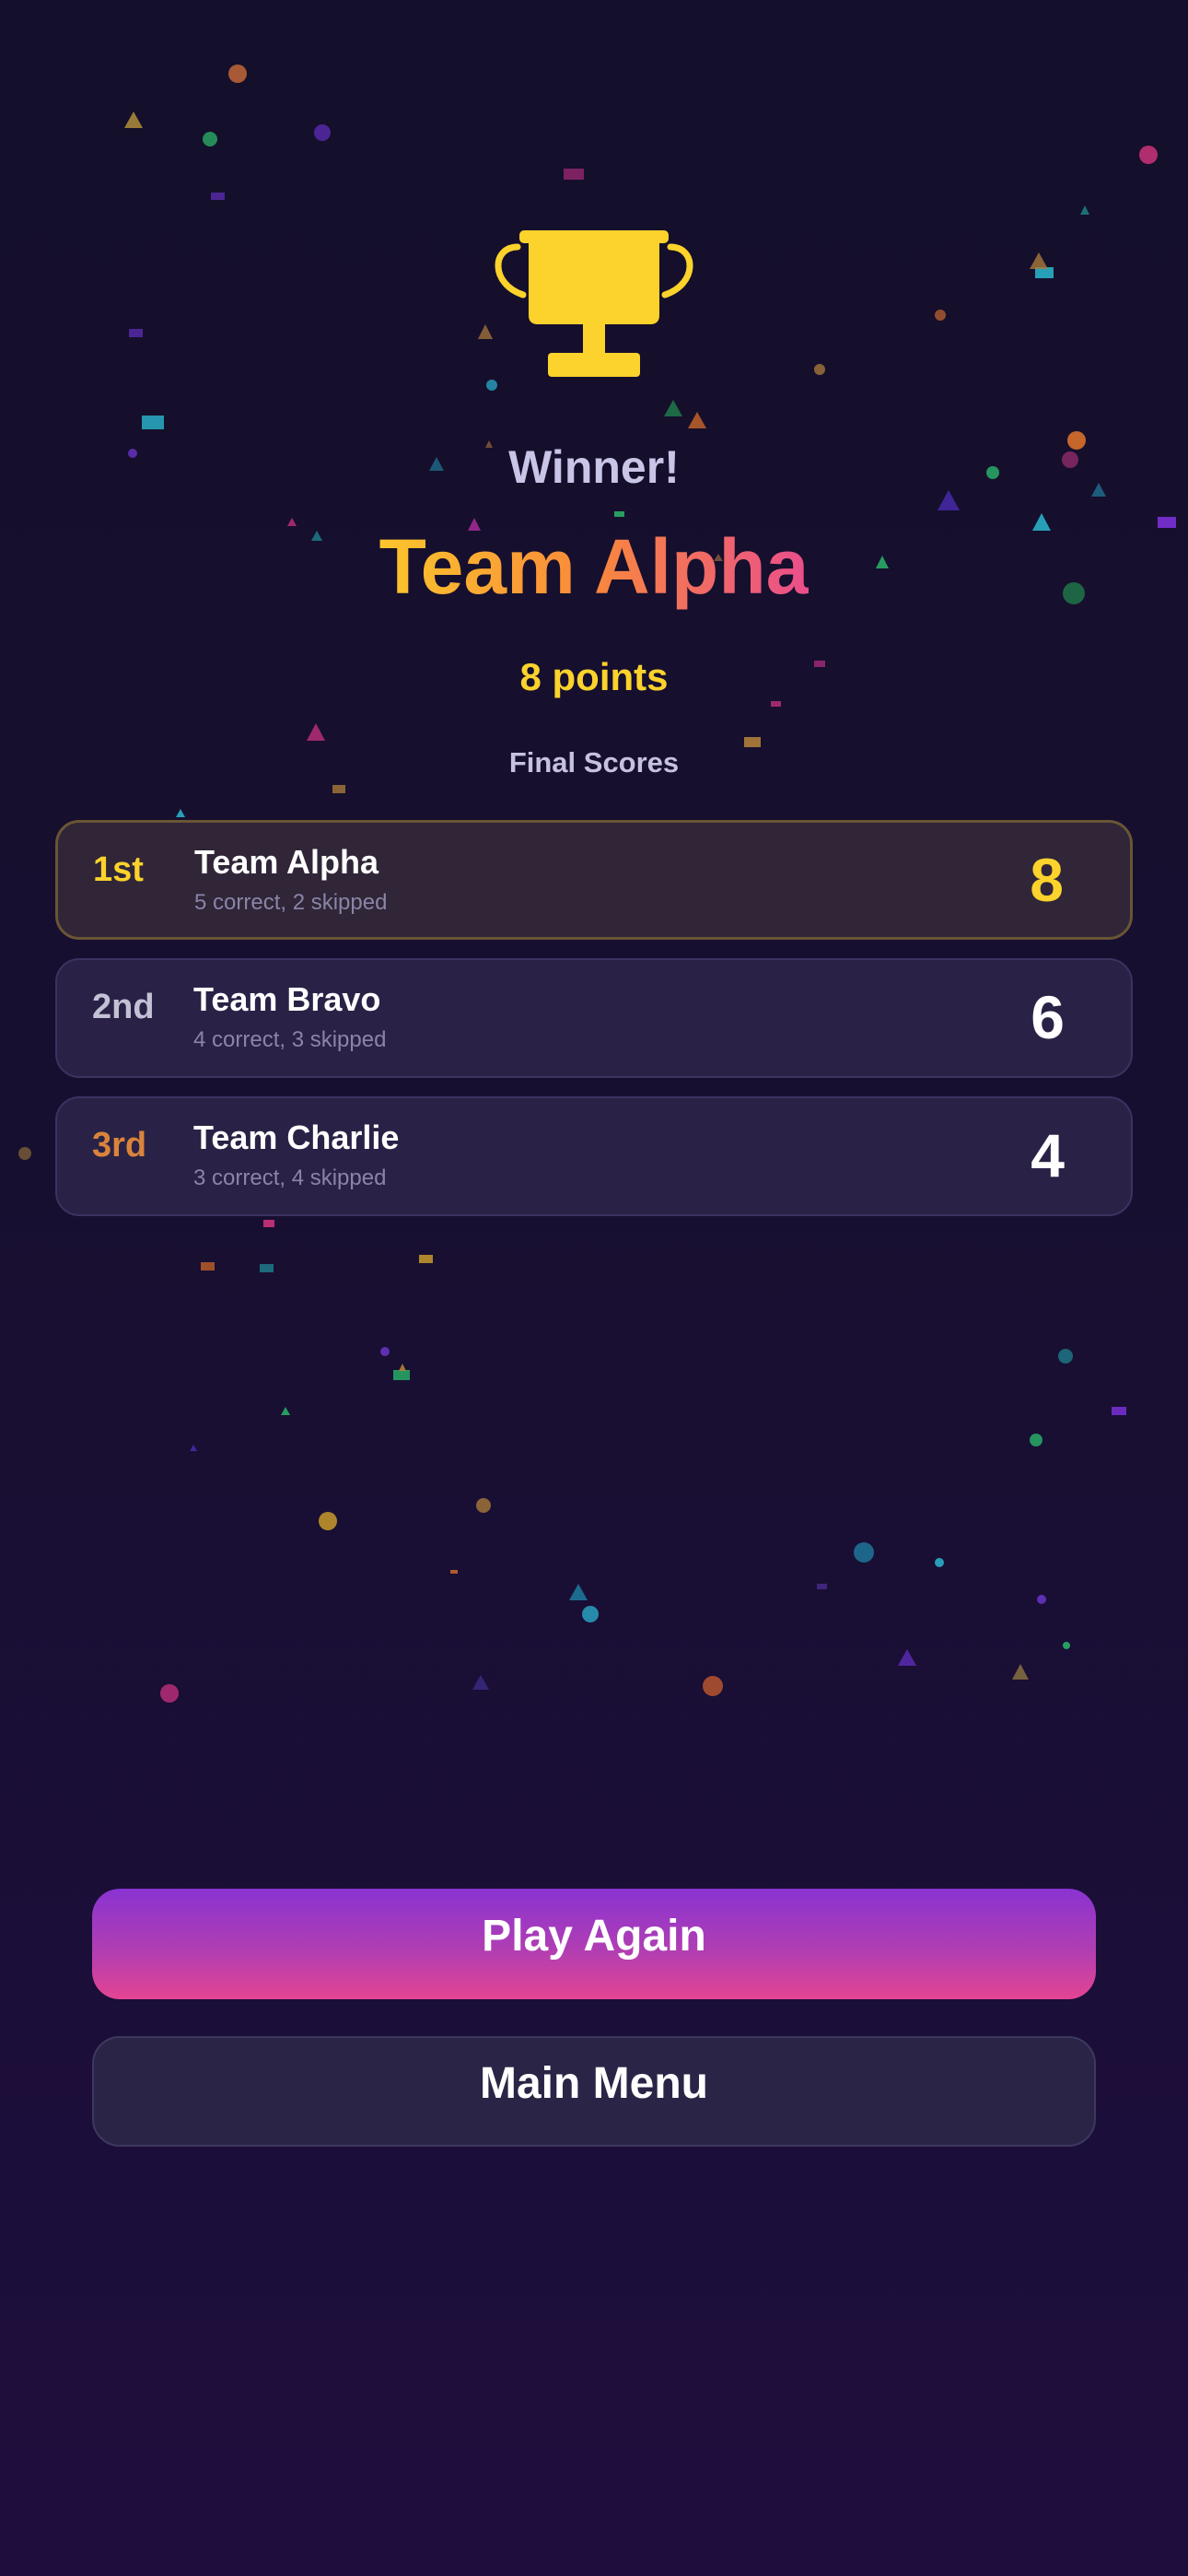 This screenshot has width=1188, height=2576. I want to click on score-row-first: 1st Team Alpha 5 correct, 2 skipped 8, so click(594, 880).